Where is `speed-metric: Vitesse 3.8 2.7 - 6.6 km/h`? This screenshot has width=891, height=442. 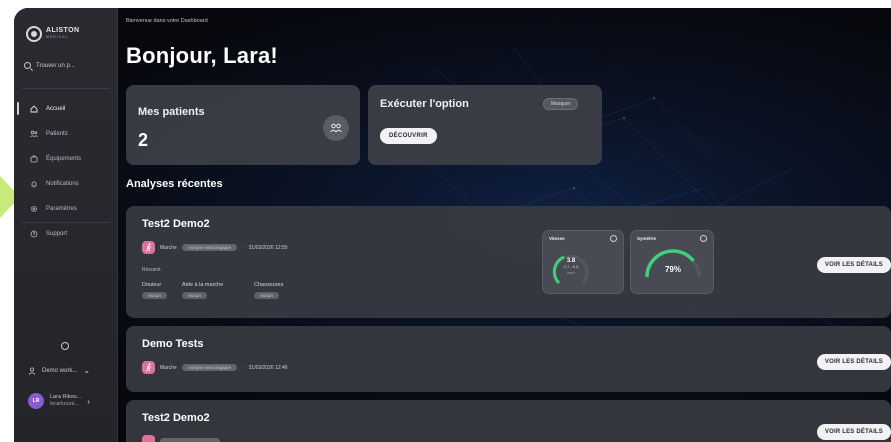 speed-metric: Vitesse 3.8 2.7 - 6.6 km/h is located at coordinates (583, 262).